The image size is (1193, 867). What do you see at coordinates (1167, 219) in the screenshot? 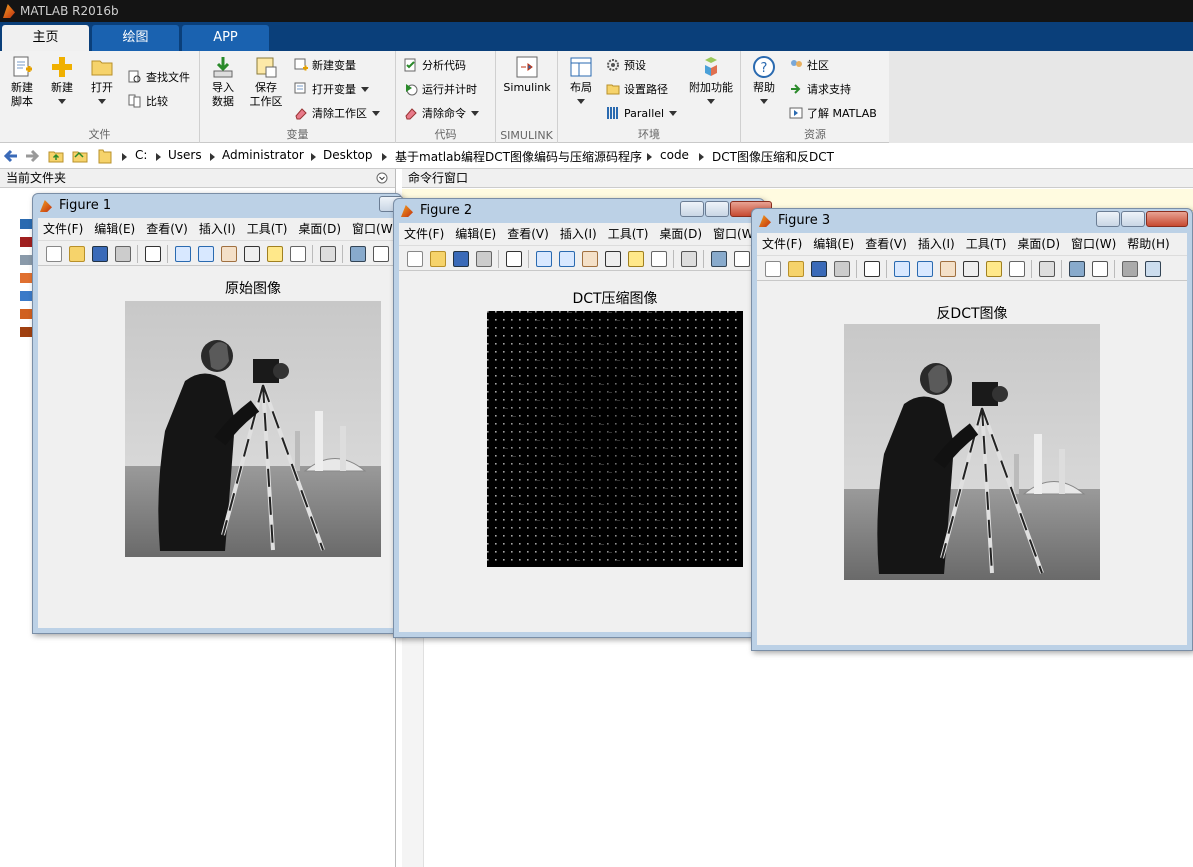
I see `close-button` at bounding box center [1167, 219].